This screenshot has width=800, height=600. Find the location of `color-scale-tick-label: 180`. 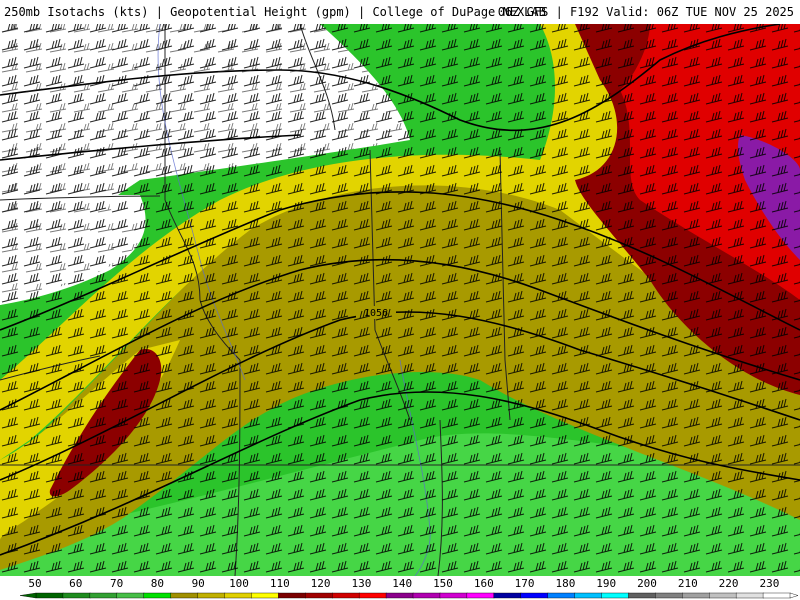

color-scale-tick-label: 180 is located at coordinates (565, 583).